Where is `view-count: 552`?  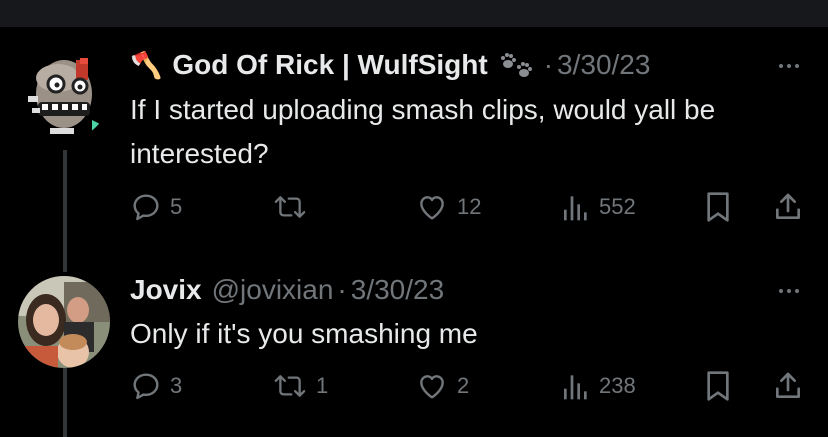
view-count: 552 is located at coordinates (617, 206).